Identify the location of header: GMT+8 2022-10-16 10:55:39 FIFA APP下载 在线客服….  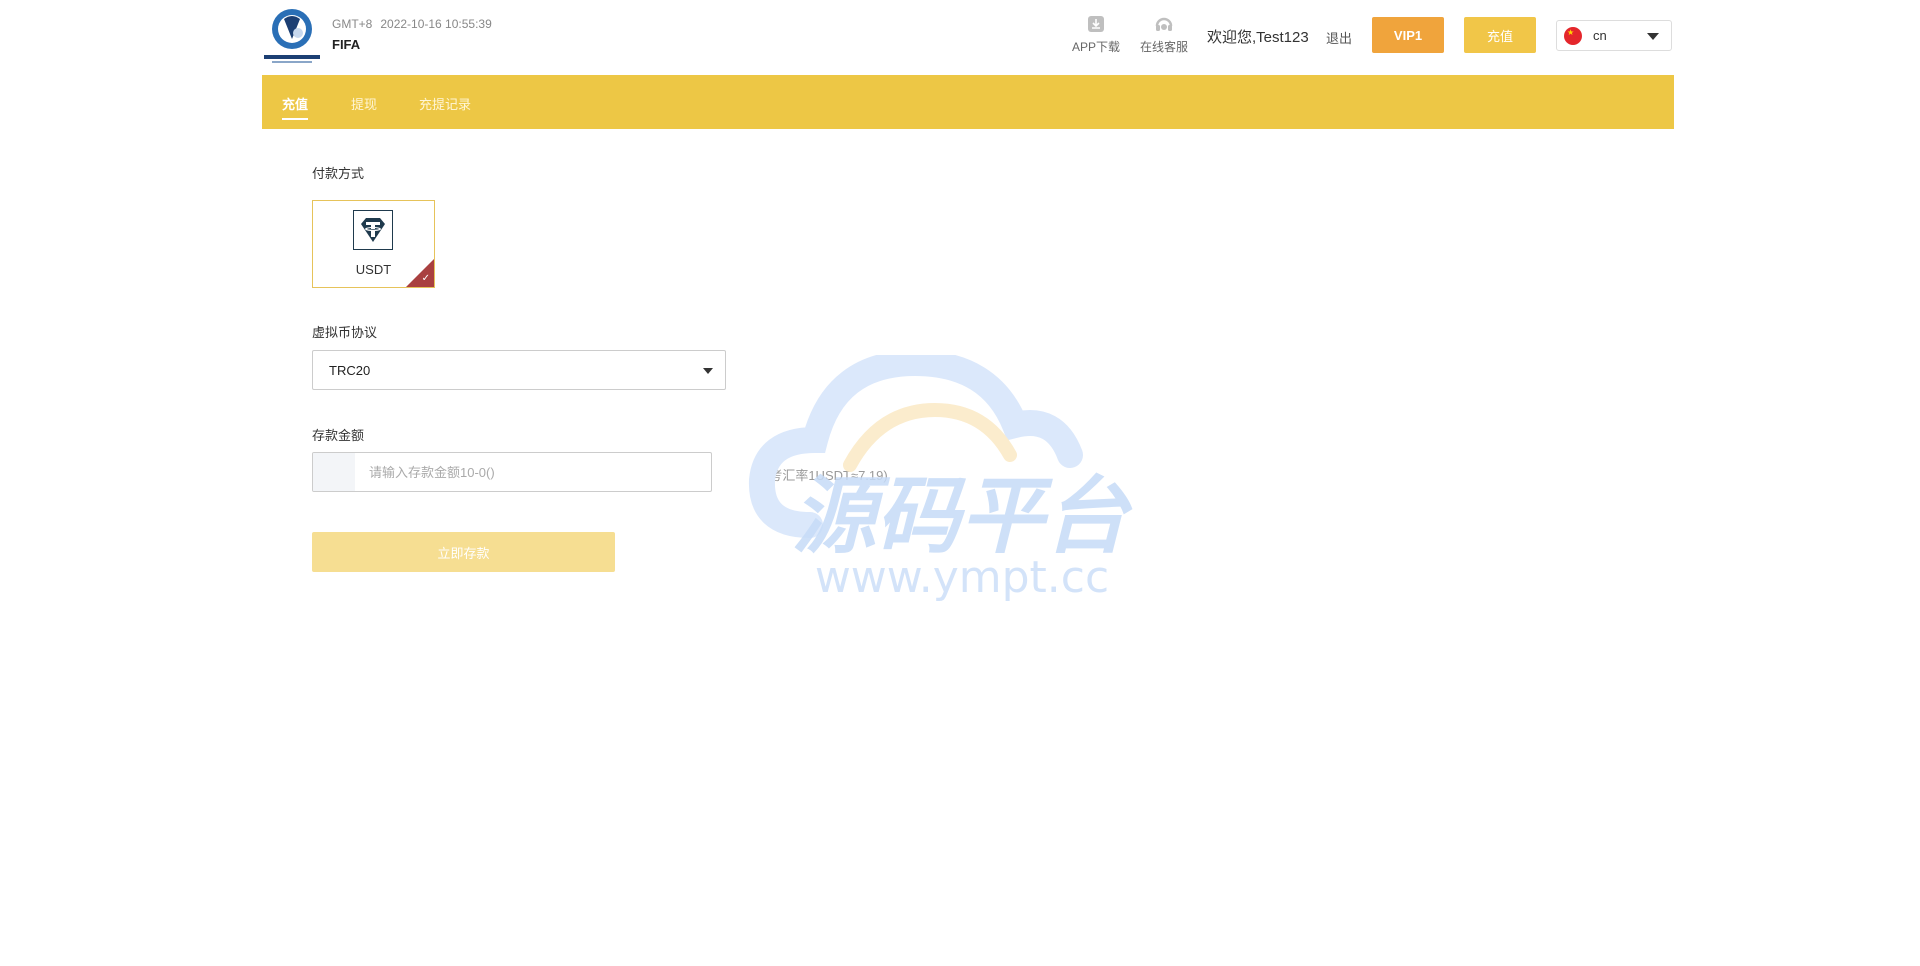
(968, 37).